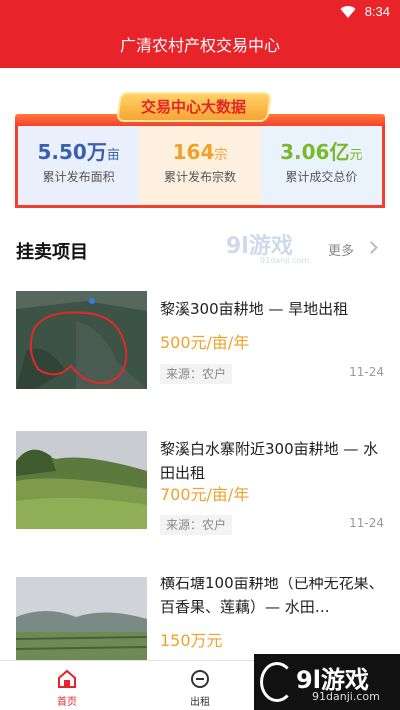 Image resolution: width=400 pixels, height=710 pixels. What do you see at coordinates (269, 461) in the screenshot?
I see `listing-title: 黎溪白水寨附近300亩耕地 — 水田出租` at bounding box center [269, 461].